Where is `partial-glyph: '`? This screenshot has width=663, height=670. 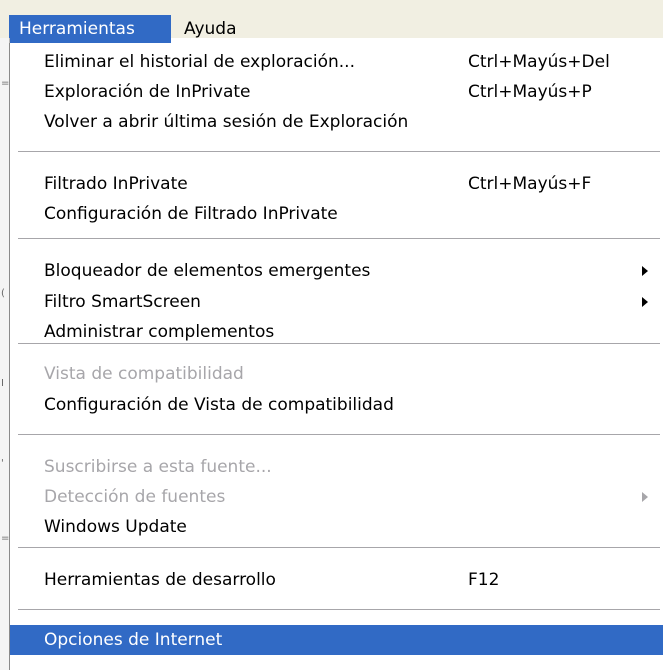
partial-glyph: ' is located at coordinates (2, 463).